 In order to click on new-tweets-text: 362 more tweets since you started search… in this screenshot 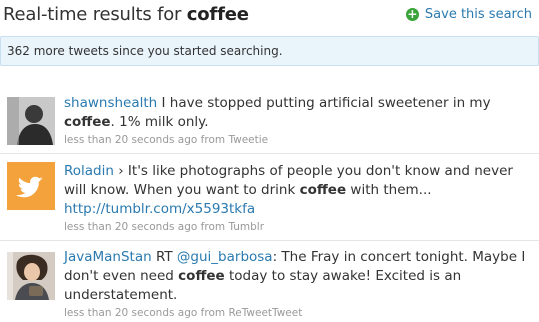, I will do `click(145, 51)`.